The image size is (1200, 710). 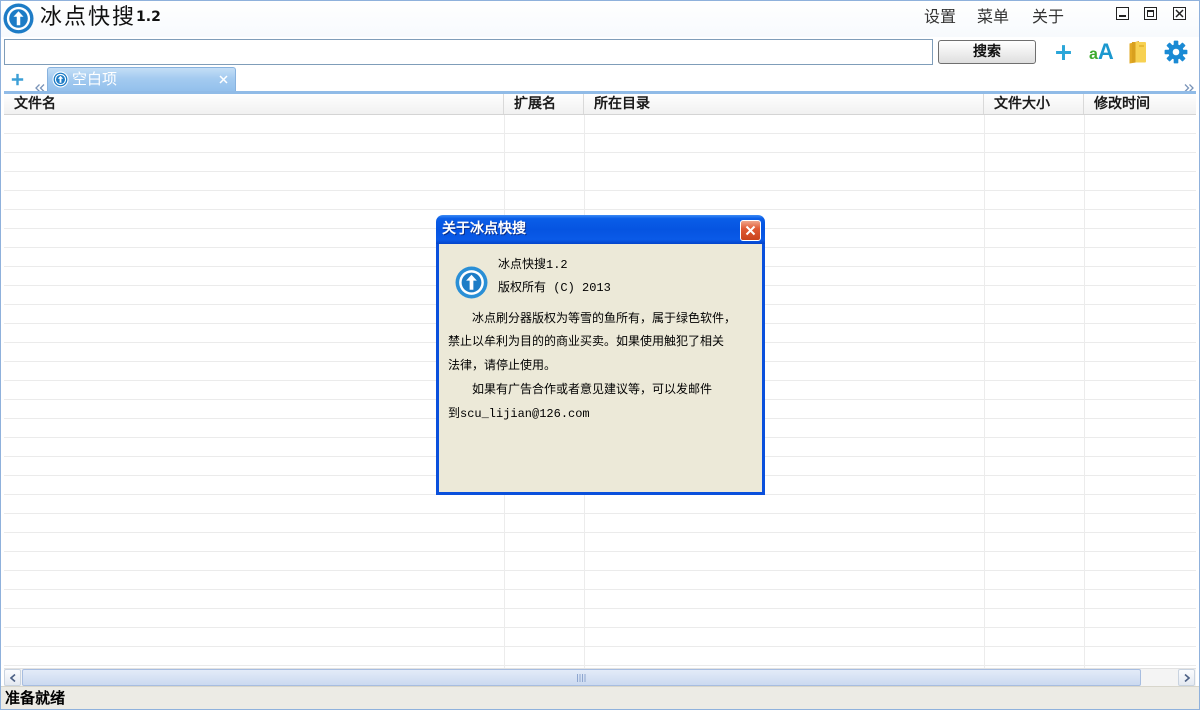 I want to click on tab-close-button, so click(x=223, y=79).